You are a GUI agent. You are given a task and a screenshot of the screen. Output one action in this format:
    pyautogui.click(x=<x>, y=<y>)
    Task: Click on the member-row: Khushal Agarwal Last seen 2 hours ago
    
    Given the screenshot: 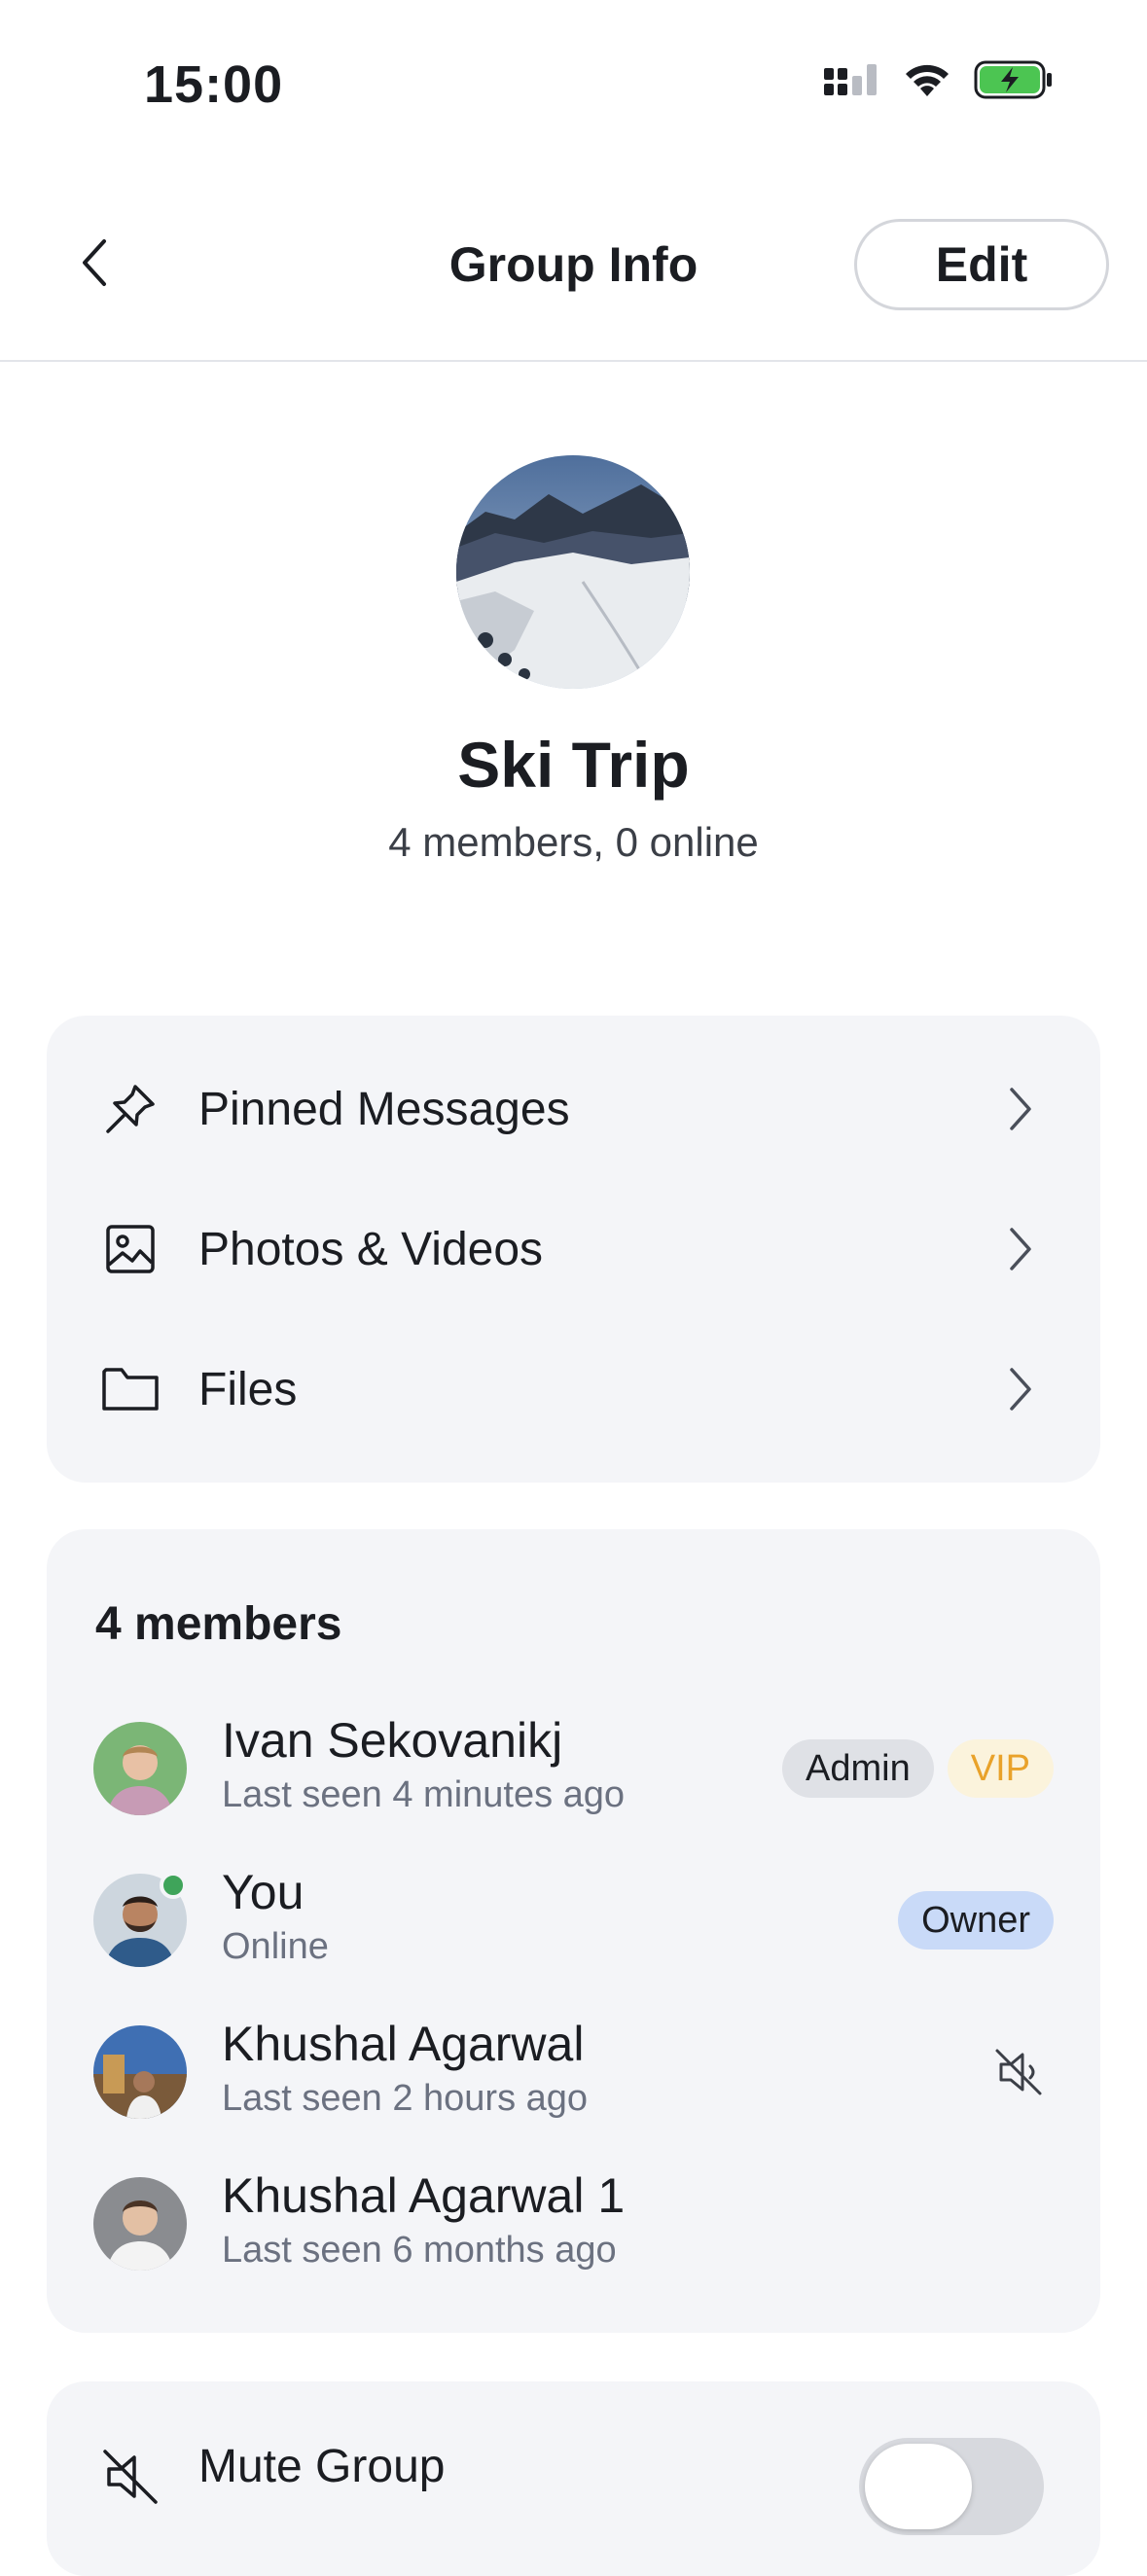 What is the action you would take?
    pyautogui.click(x=573, y=2078)
    